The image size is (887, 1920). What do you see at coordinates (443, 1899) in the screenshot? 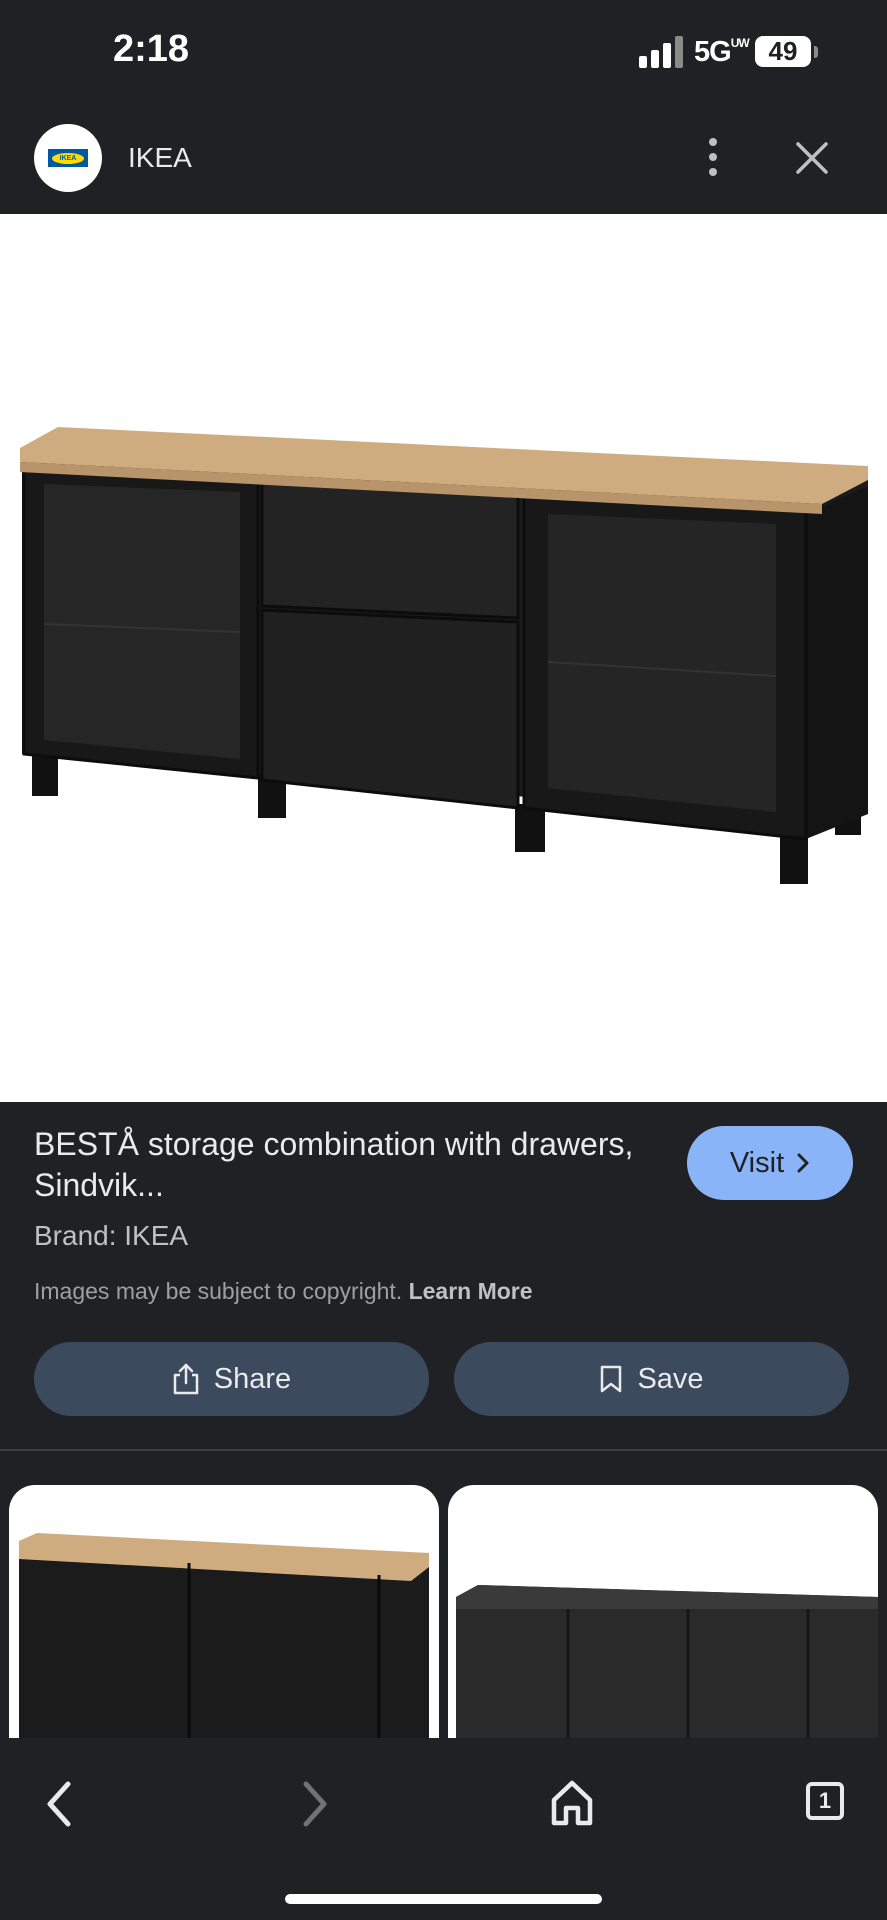
I see `home-indicator` at bounding box center [443, 1899].